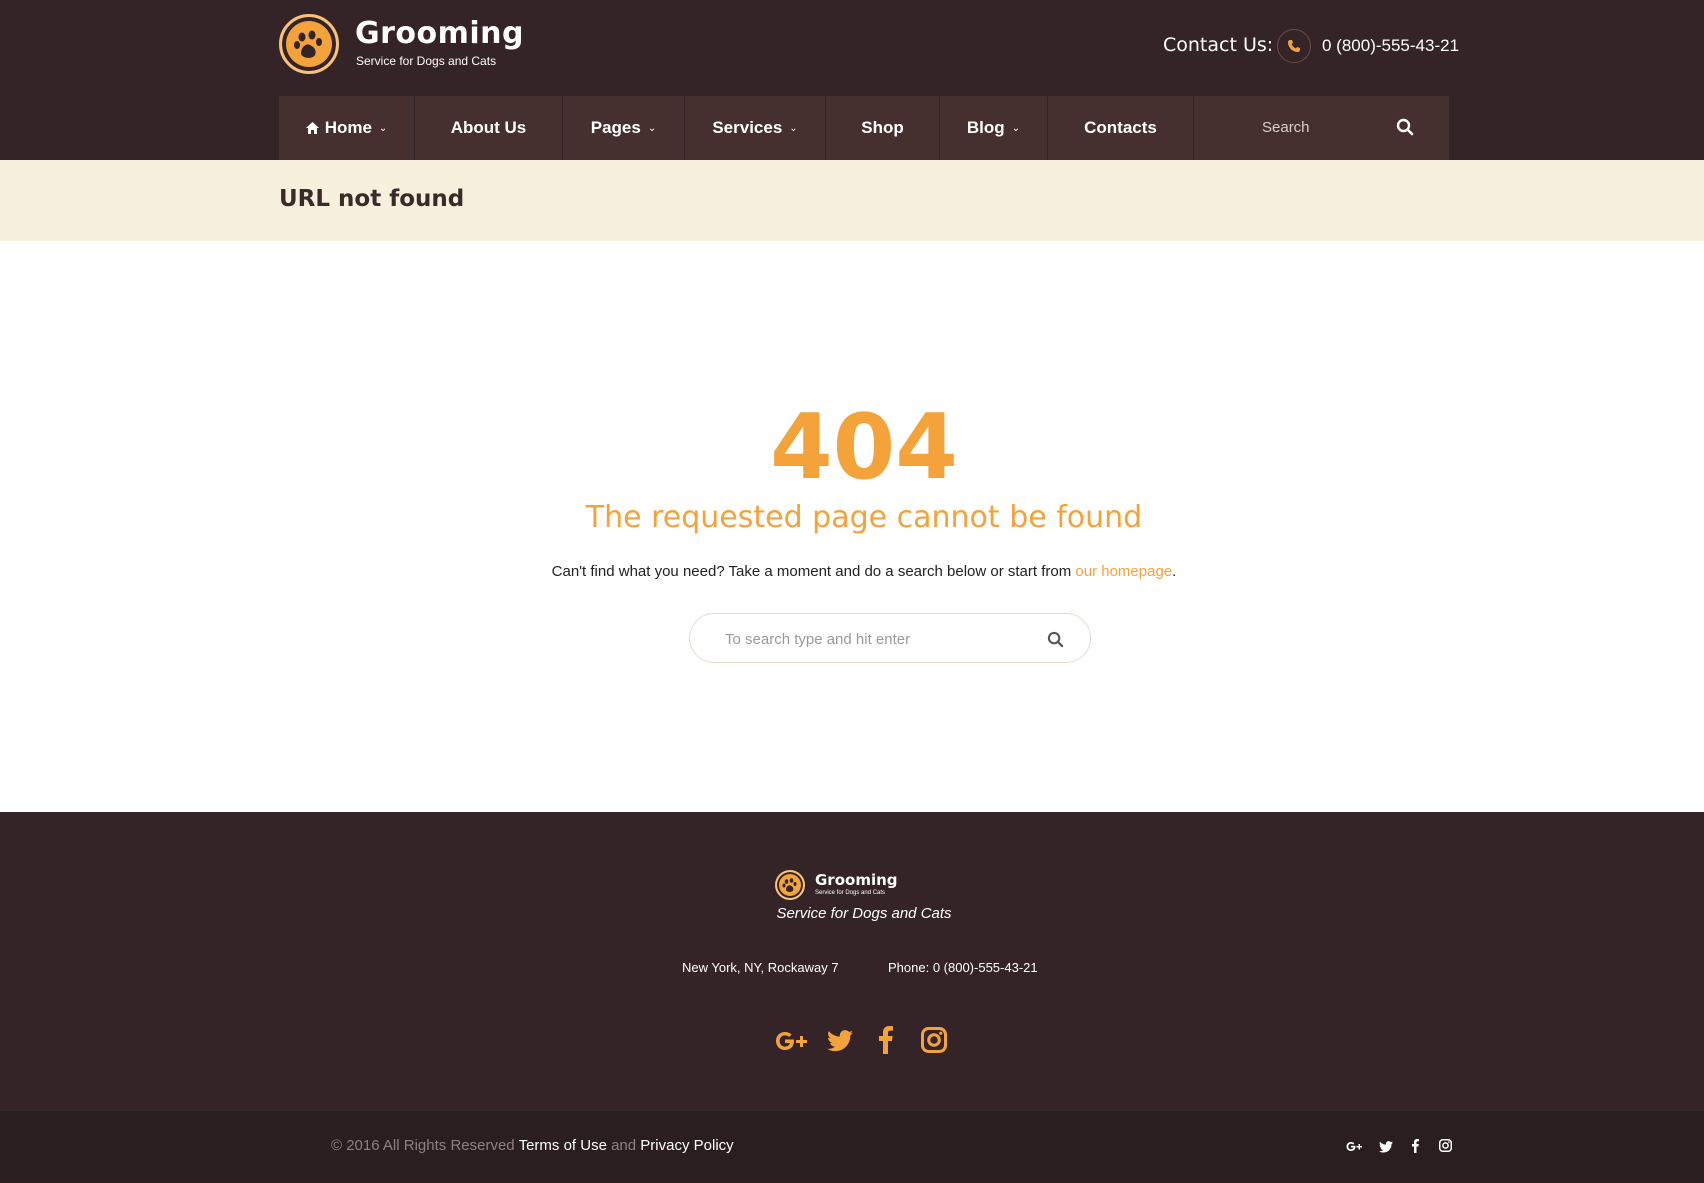 The width and height of the screenshot is (1704, 1183). I want to click on brand-tagline: Service for Dogs and Cats, so click(426, 61).